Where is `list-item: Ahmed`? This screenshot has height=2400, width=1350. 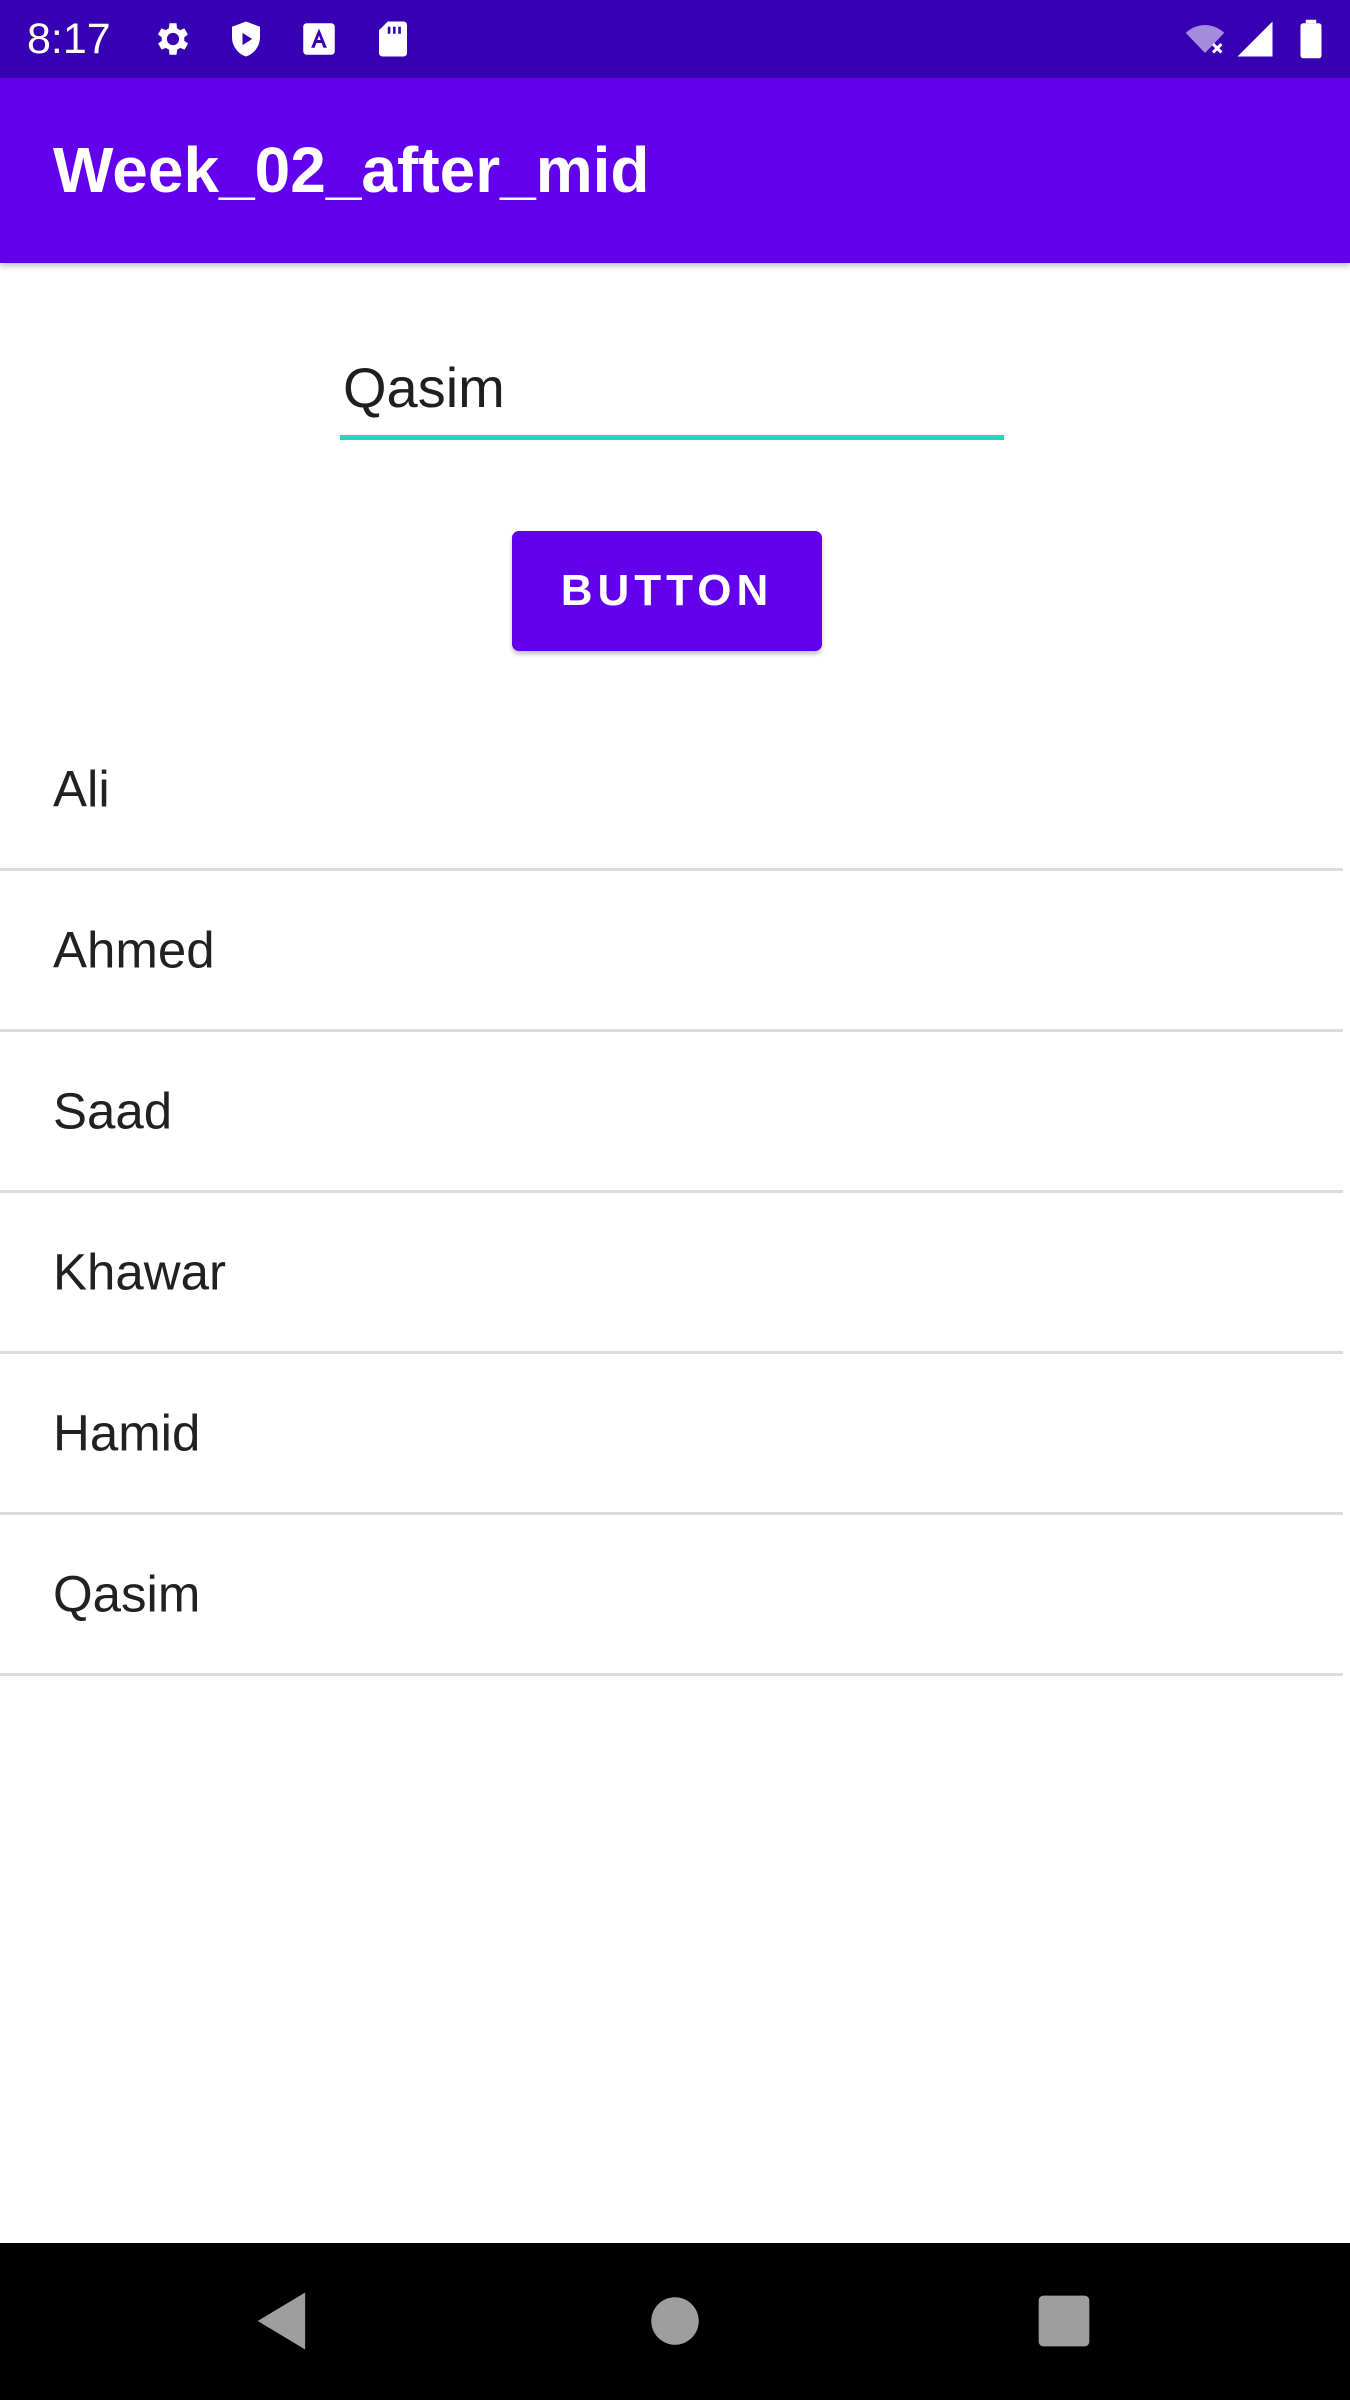 list-item: Ahmed is located at coordinates (671, 951).